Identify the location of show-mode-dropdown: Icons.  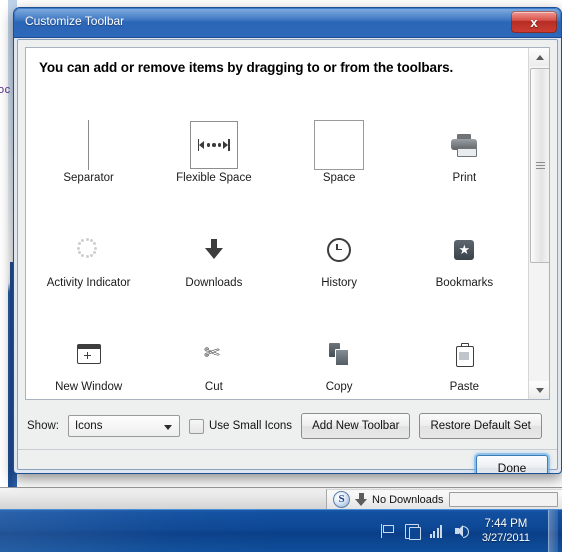
(123, 426).